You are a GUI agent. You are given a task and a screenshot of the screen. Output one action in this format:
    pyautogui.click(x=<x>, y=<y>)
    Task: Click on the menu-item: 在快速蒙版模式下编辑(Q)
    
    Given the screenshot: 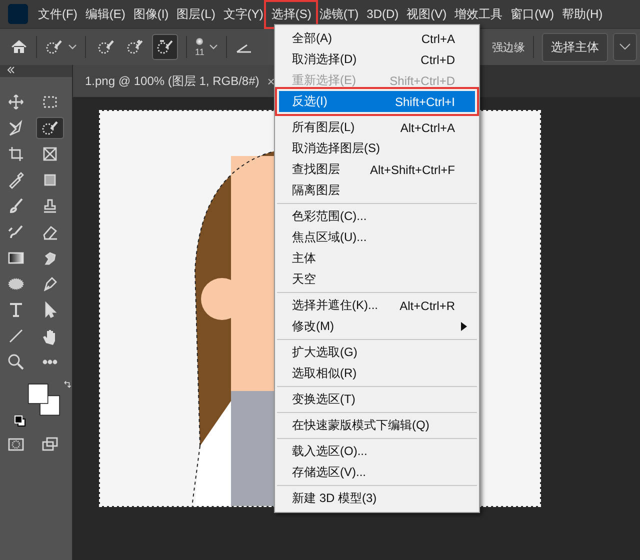 What is the action you would take?
    pyautogui.click(x=377, y=425)
    